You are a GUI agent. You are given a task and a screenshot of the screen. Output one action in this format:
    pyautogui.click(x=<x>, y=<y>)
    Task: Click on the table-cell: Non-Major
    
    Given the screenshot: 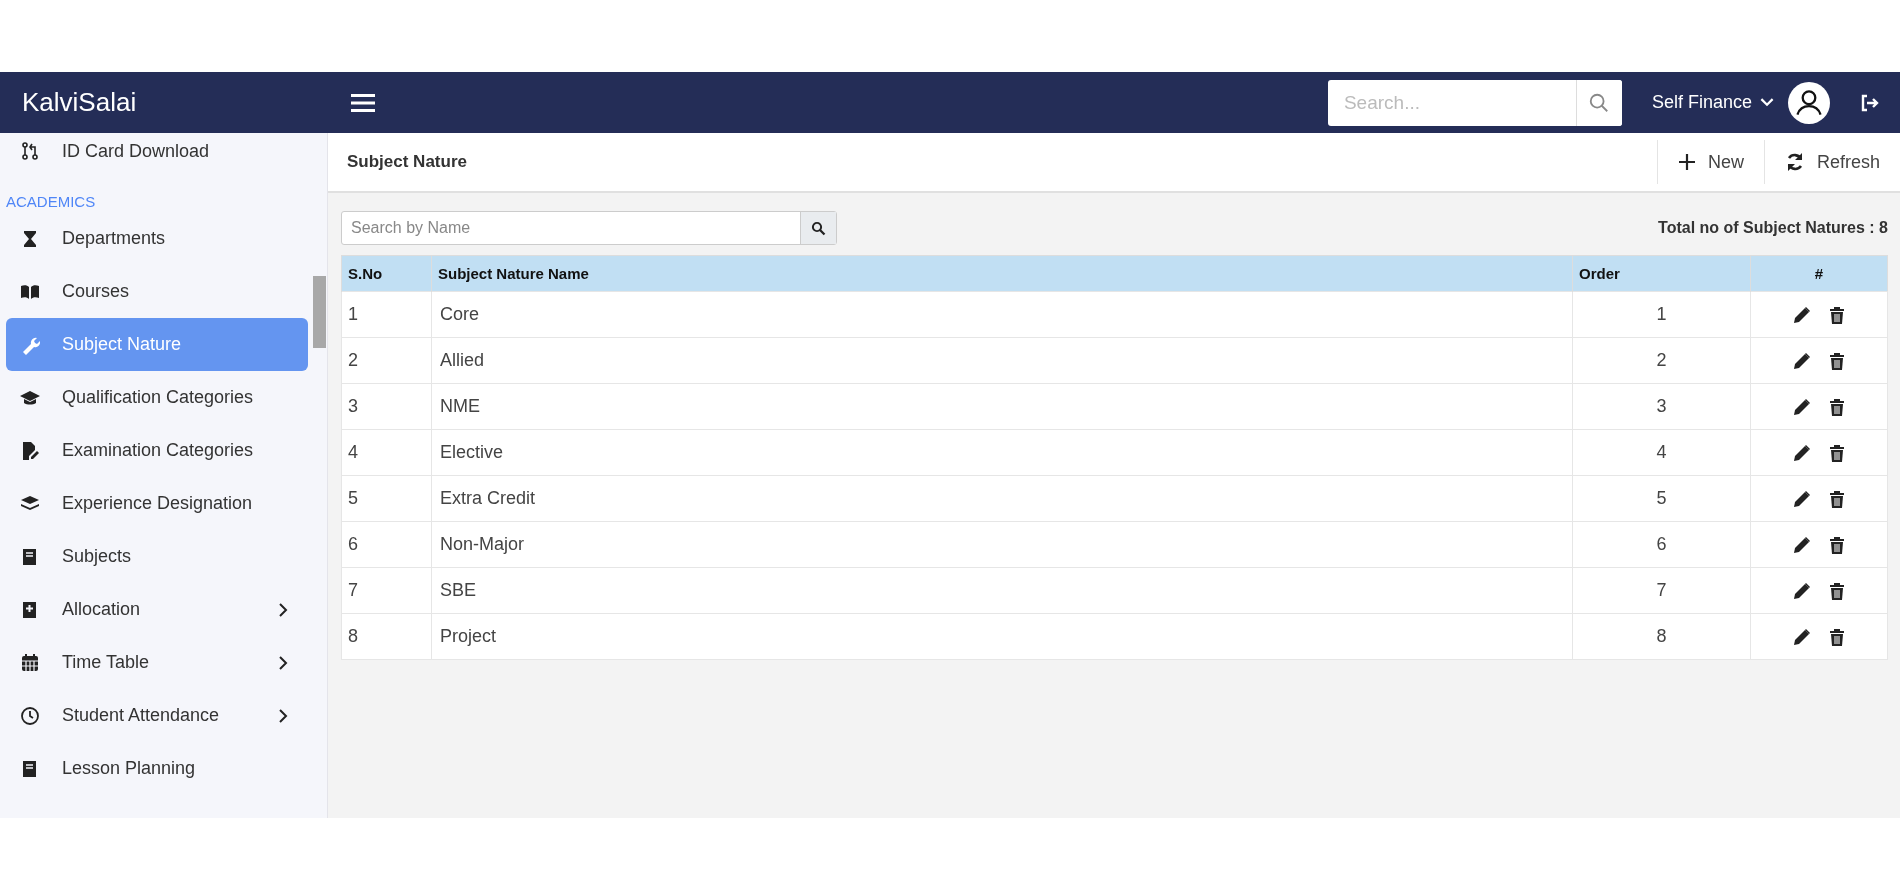 What is the action you would take?
    pyautogui.click(x=1002, y=544)
    